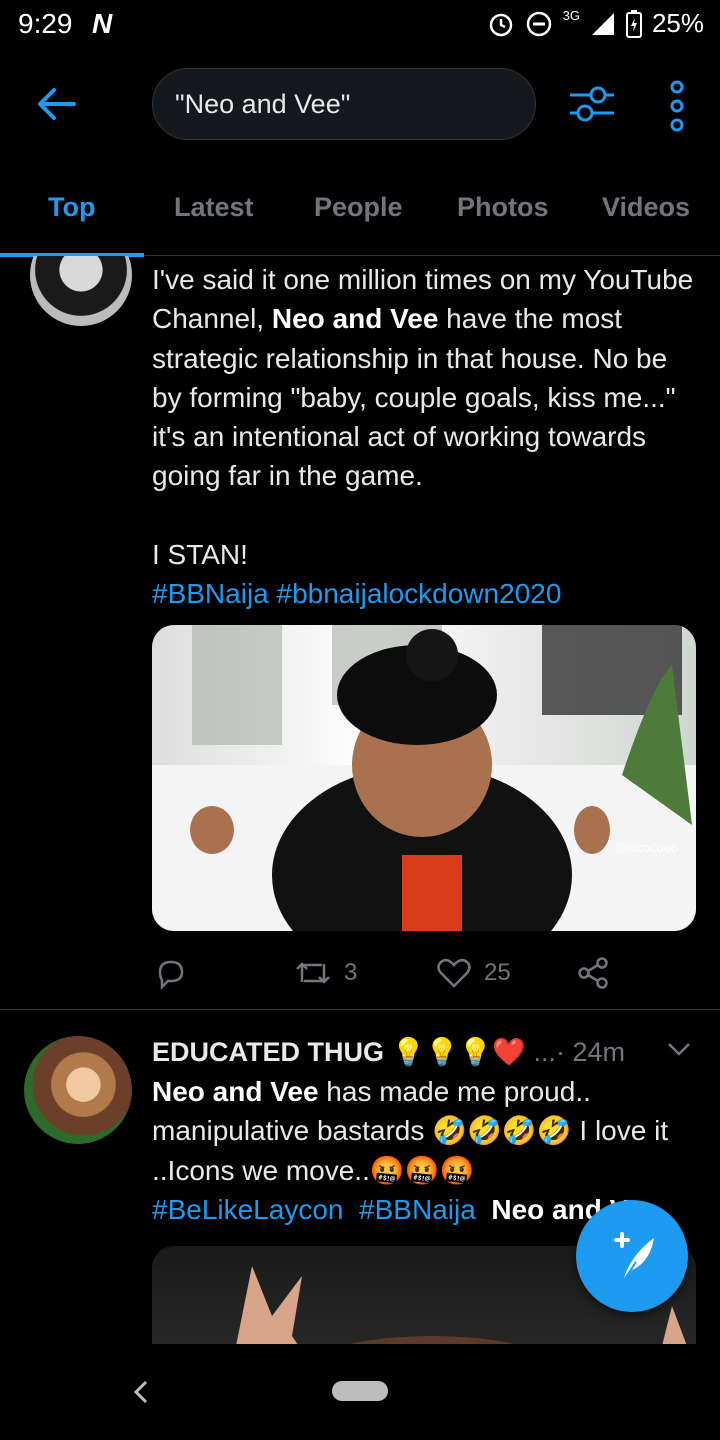 This screenshot has width=720, height=1440. I want to click on status-time: 9:29, so click(45, 23).